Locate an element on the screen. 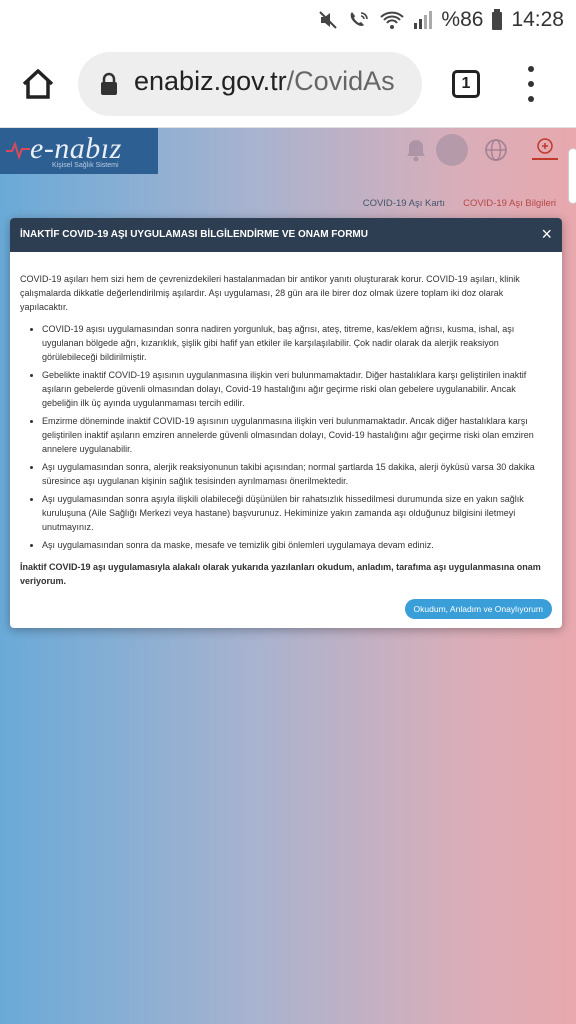 Image resolution: width=576 pixels, height=1024 pixels. avatar is located at coordinates (452, 150).